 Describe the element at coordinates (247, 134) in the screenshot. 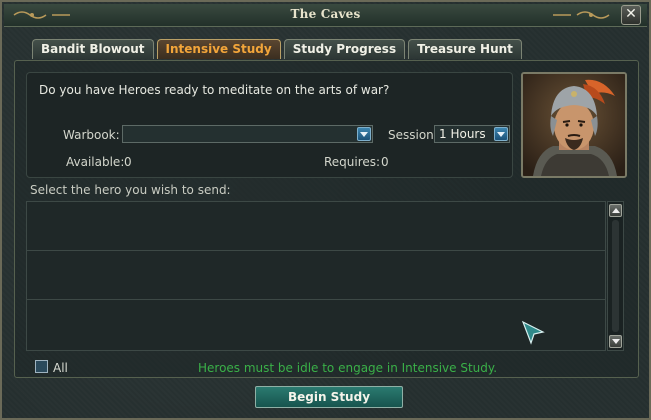

I see `warbook-select` at that location.